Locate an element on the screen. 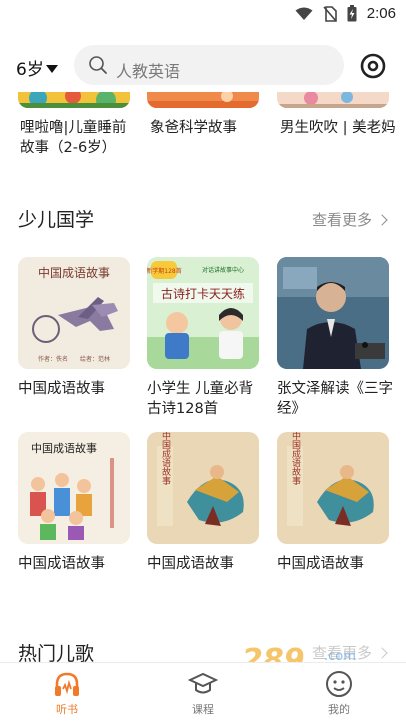  nav-tab-course: 课程 is located at coordinates (203, 693).